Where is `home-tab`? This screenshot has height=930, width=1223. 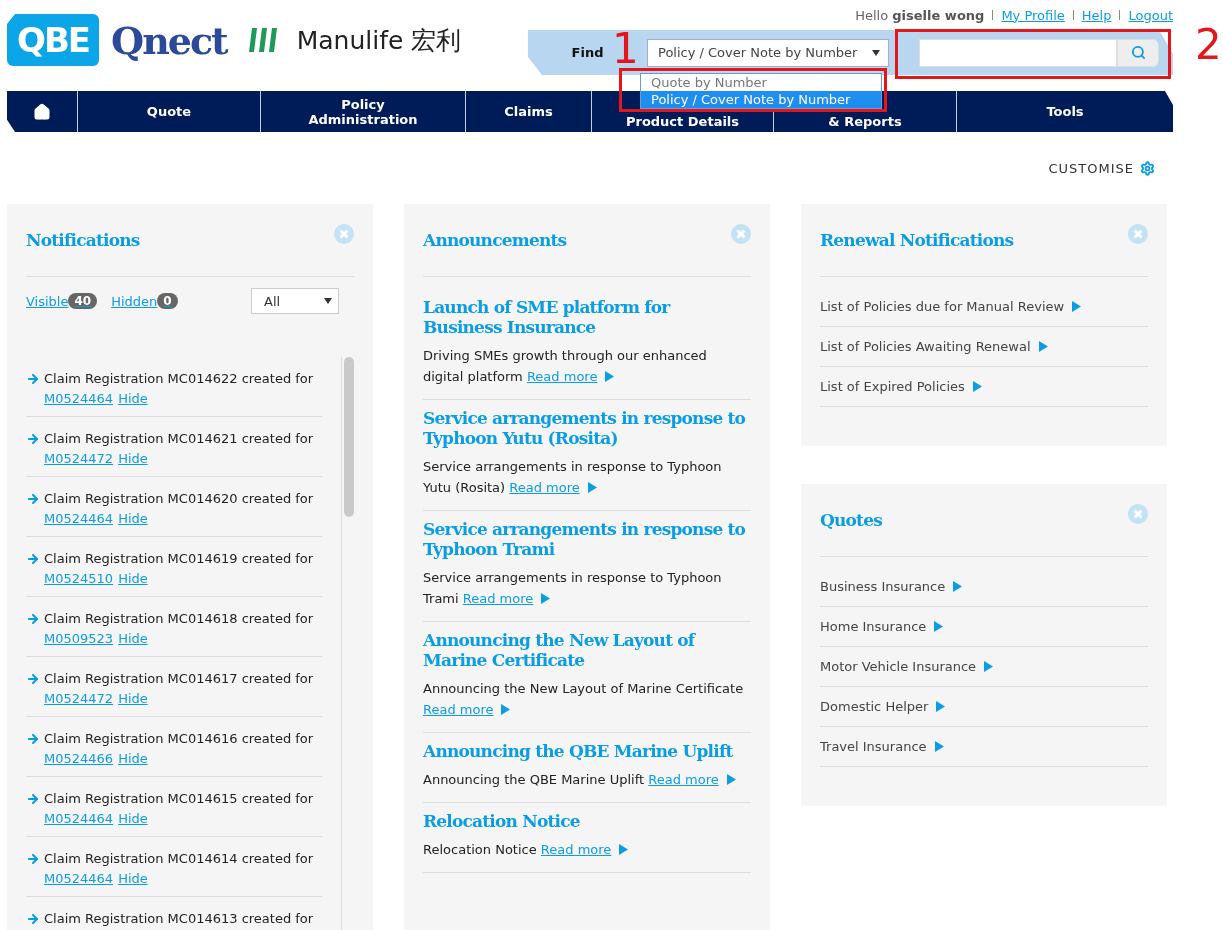
home-tab is located at coordinates (42, 111).